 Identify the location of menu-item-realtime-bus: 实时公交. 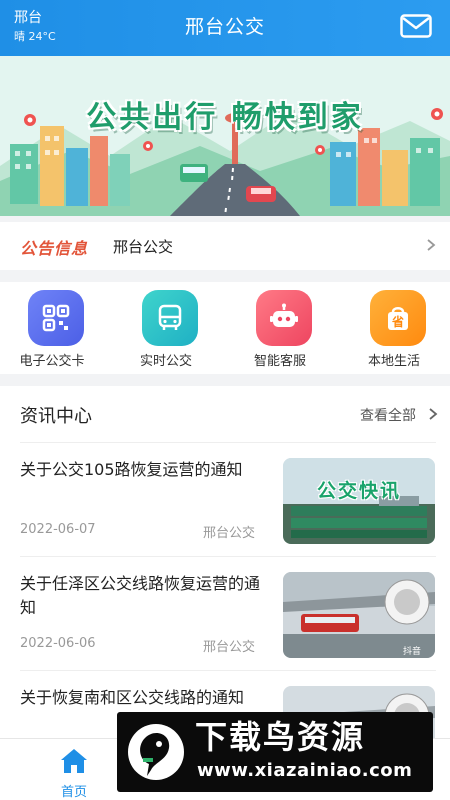
(166, 331).